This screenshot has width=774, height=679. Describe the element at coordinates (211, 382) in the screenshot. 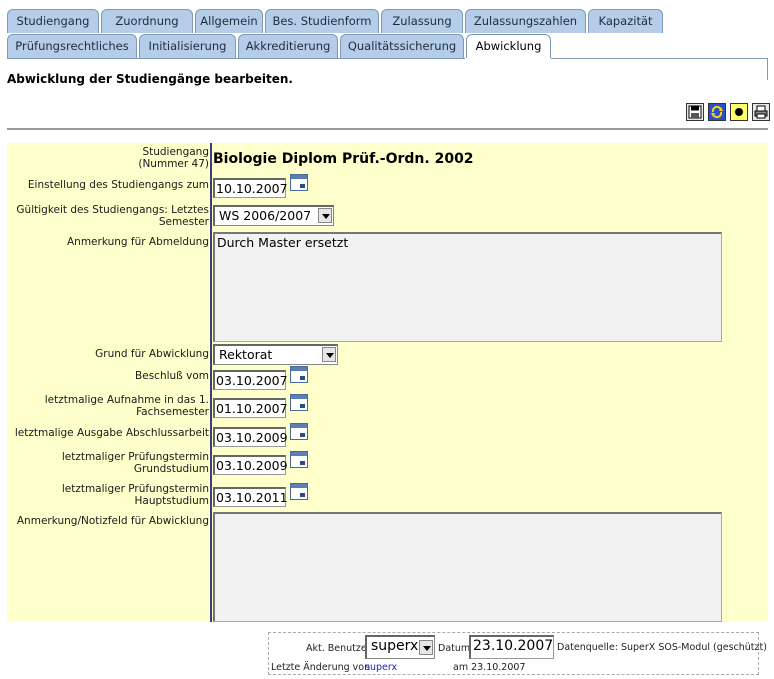

I see `form-divider` at that location.